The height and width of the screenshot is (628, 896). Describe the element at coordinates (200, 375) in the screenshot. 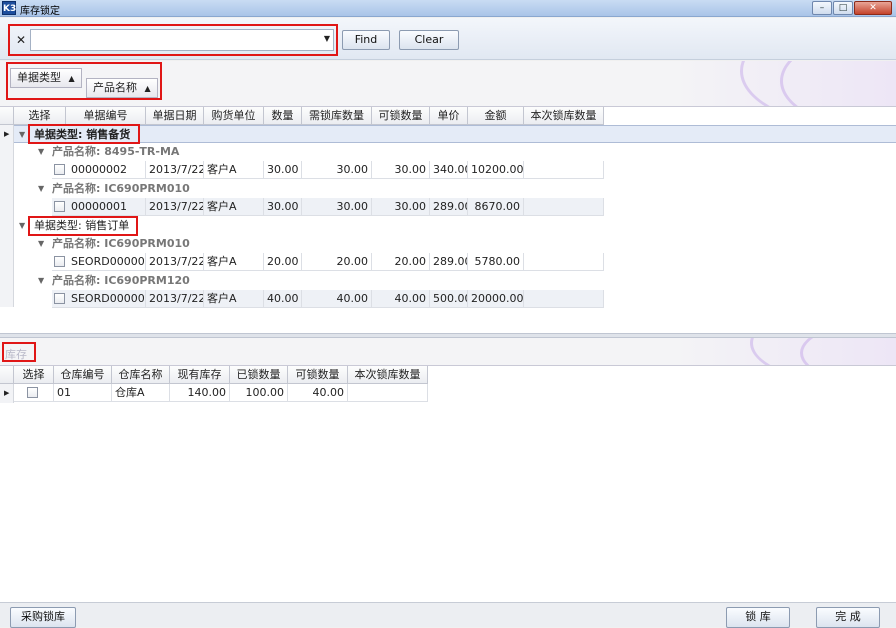

I see `col-header-onhand: 现有库存` at that location.